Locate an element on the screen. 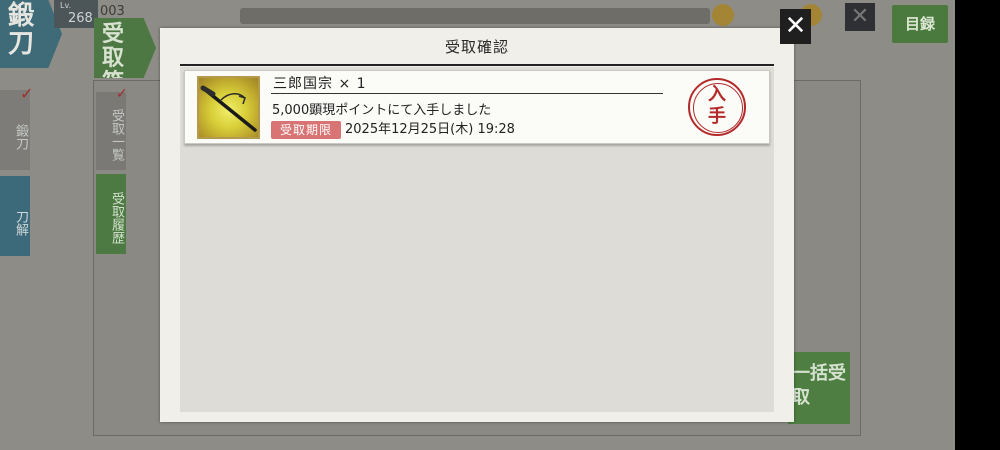 This screenshot has width=1000, height=450. resource-bar is located at coordinates (475, 16).